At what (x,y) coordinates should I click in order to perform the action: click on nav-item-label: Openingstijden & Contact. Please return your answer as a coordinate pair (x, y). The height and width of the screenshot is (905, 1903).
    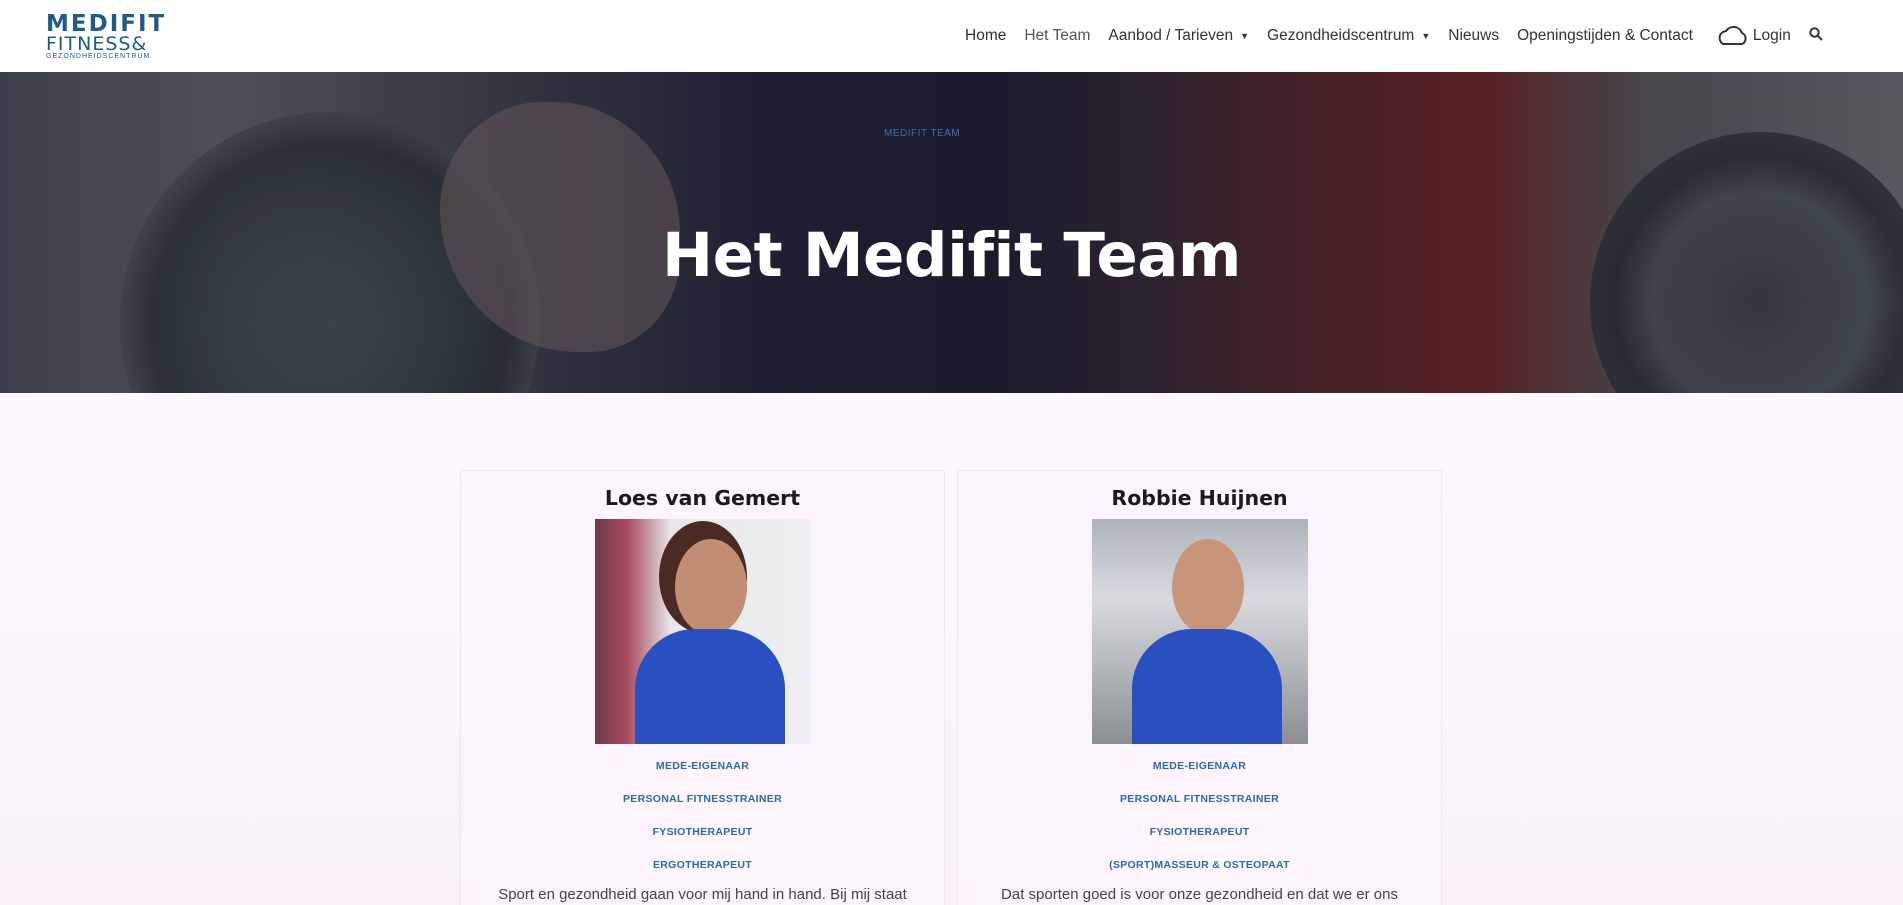
    Looking at the image, I should click on (1605, 35).